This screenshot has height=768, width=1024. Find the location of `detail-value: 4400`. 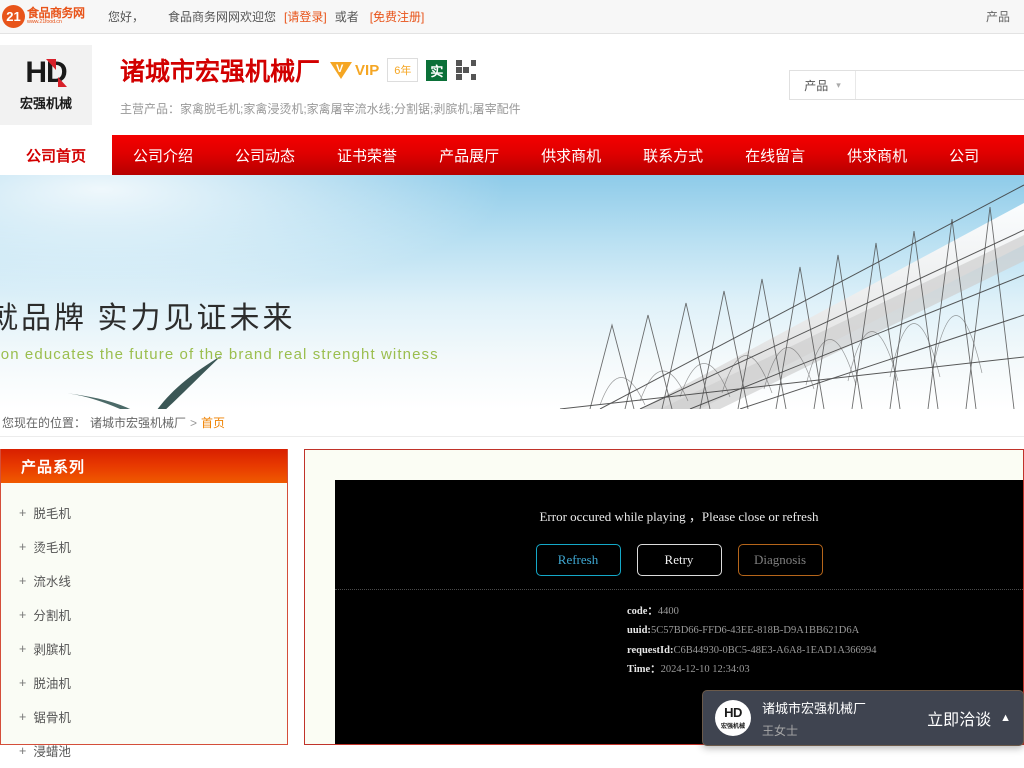

detail-value: 4400 is located at coordinates (668, 611).